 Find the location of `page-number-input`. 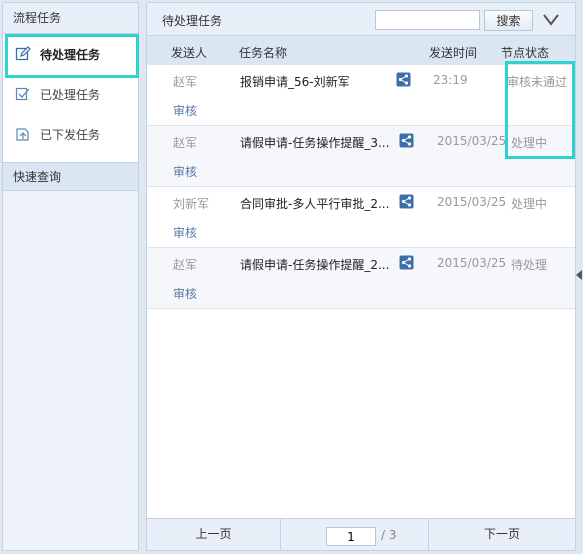

page-number-input is located at coordinates (351, 536).